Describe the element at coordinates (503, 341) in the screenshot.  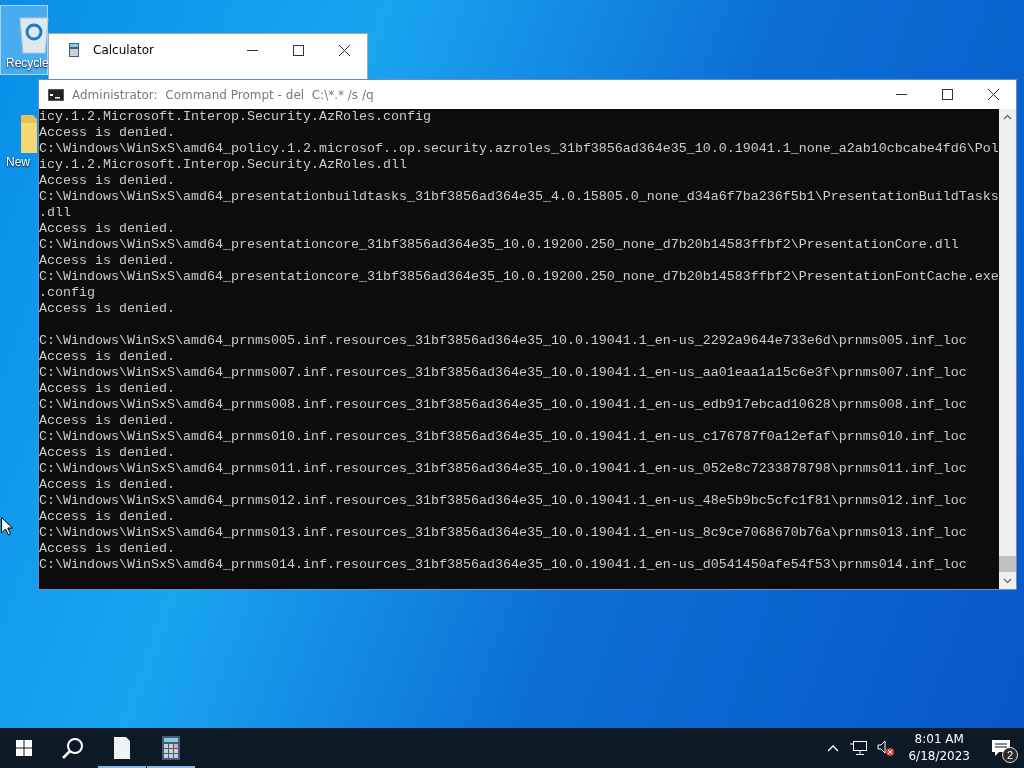
I see `console-line: C:\Windows\WinSxS\amd64_prnms005.inf.resources_31bf3856ad364e35_10.0.19041.1_en-us_2292a9644e733e6d\prnms005.inf_loc` at that location.